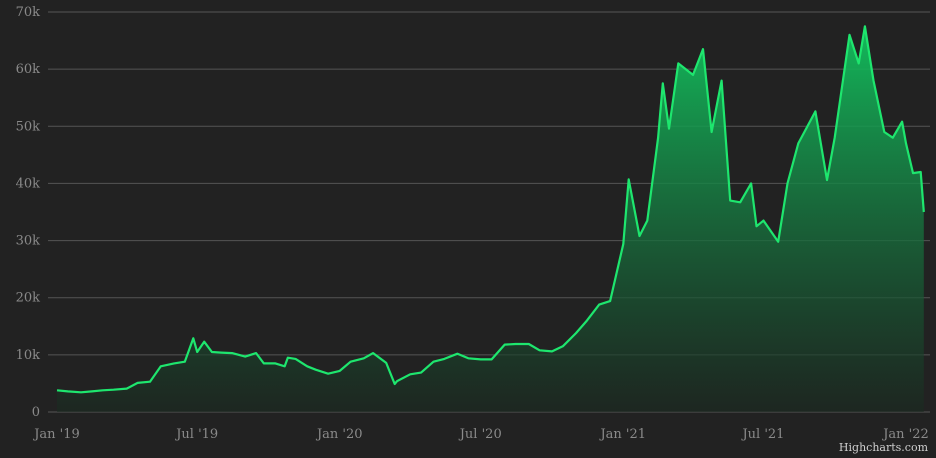 This screenshot has width=936, height=458. I want to click on y-tick-label: 70k, so click(28, 12).